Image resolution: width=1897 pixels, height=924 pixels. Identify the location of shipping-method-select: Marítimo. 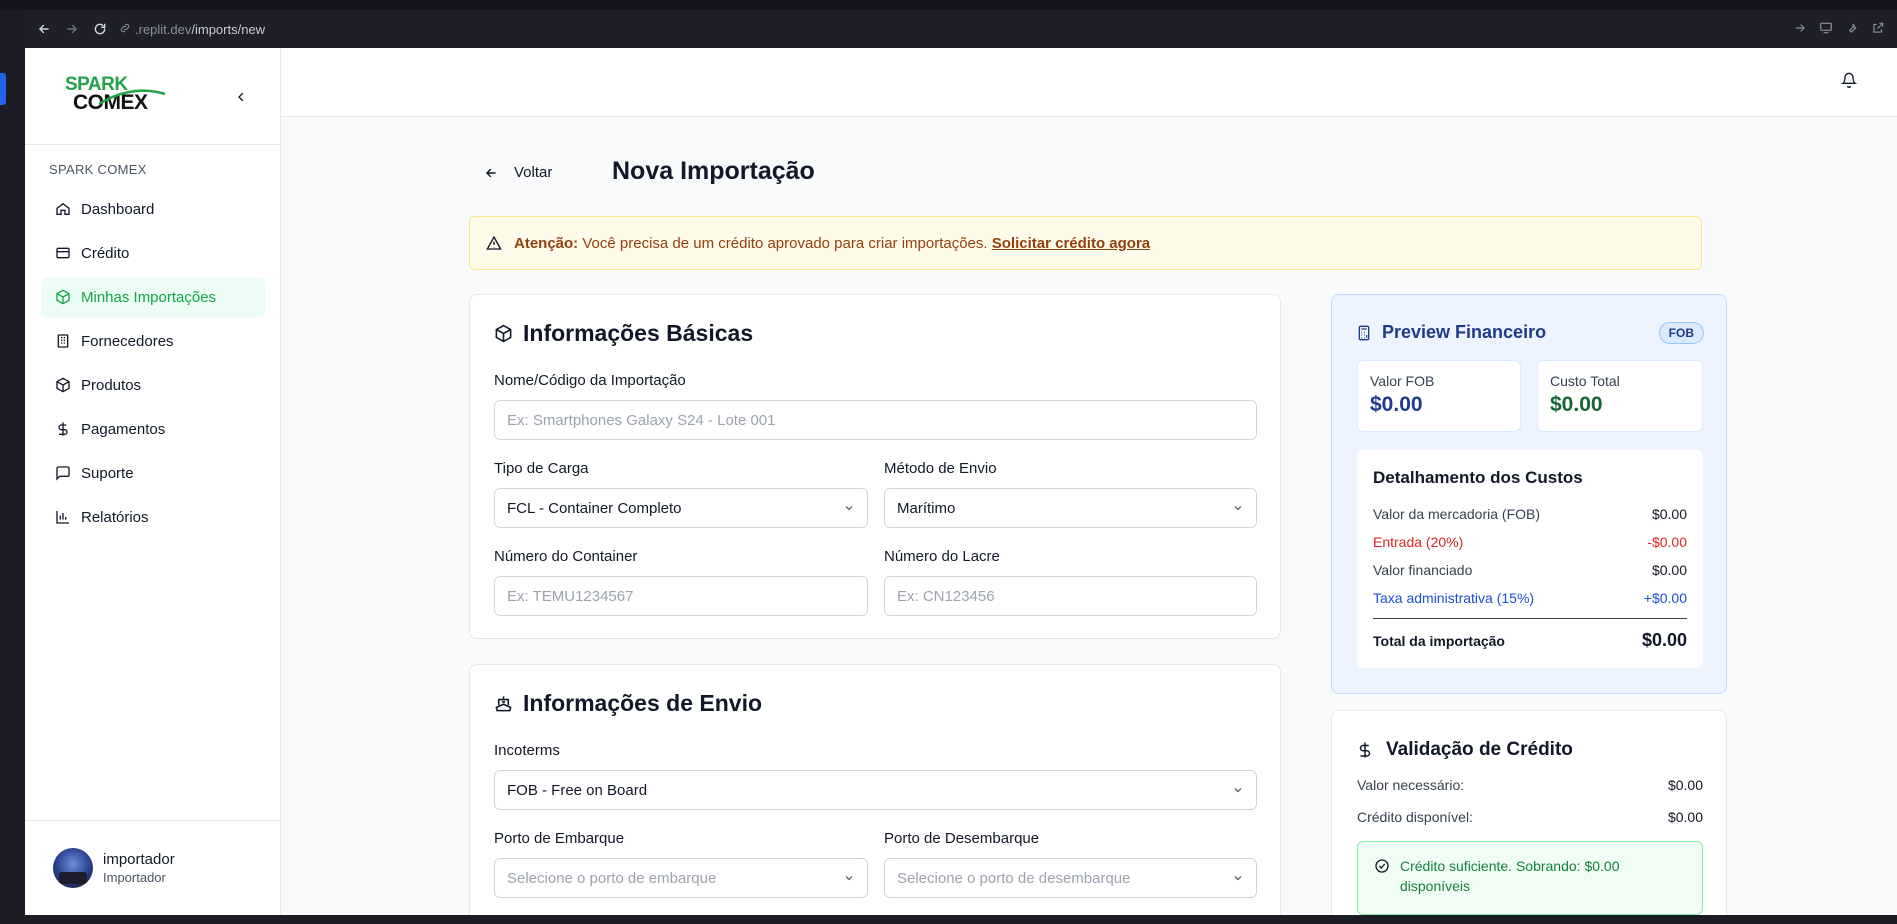
(1070, 508).